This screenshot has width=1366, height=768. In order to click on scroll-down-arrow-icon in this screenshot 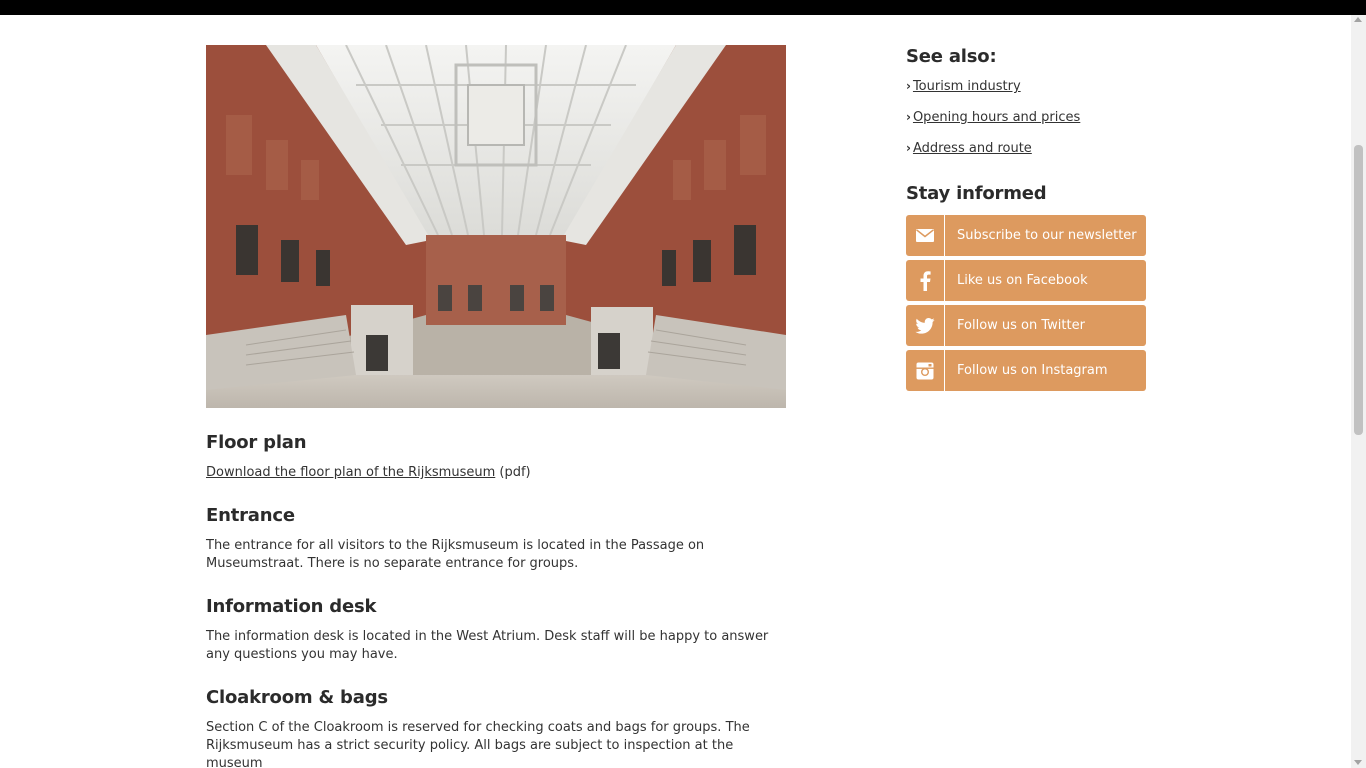, I will do `click(1358, 762)`.